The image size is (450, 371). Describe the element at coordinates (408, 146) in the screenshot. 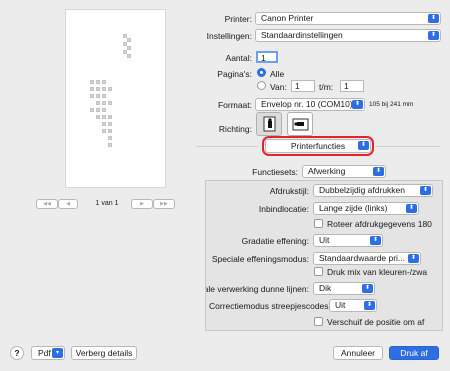

I see `section-separator-right` at that location.